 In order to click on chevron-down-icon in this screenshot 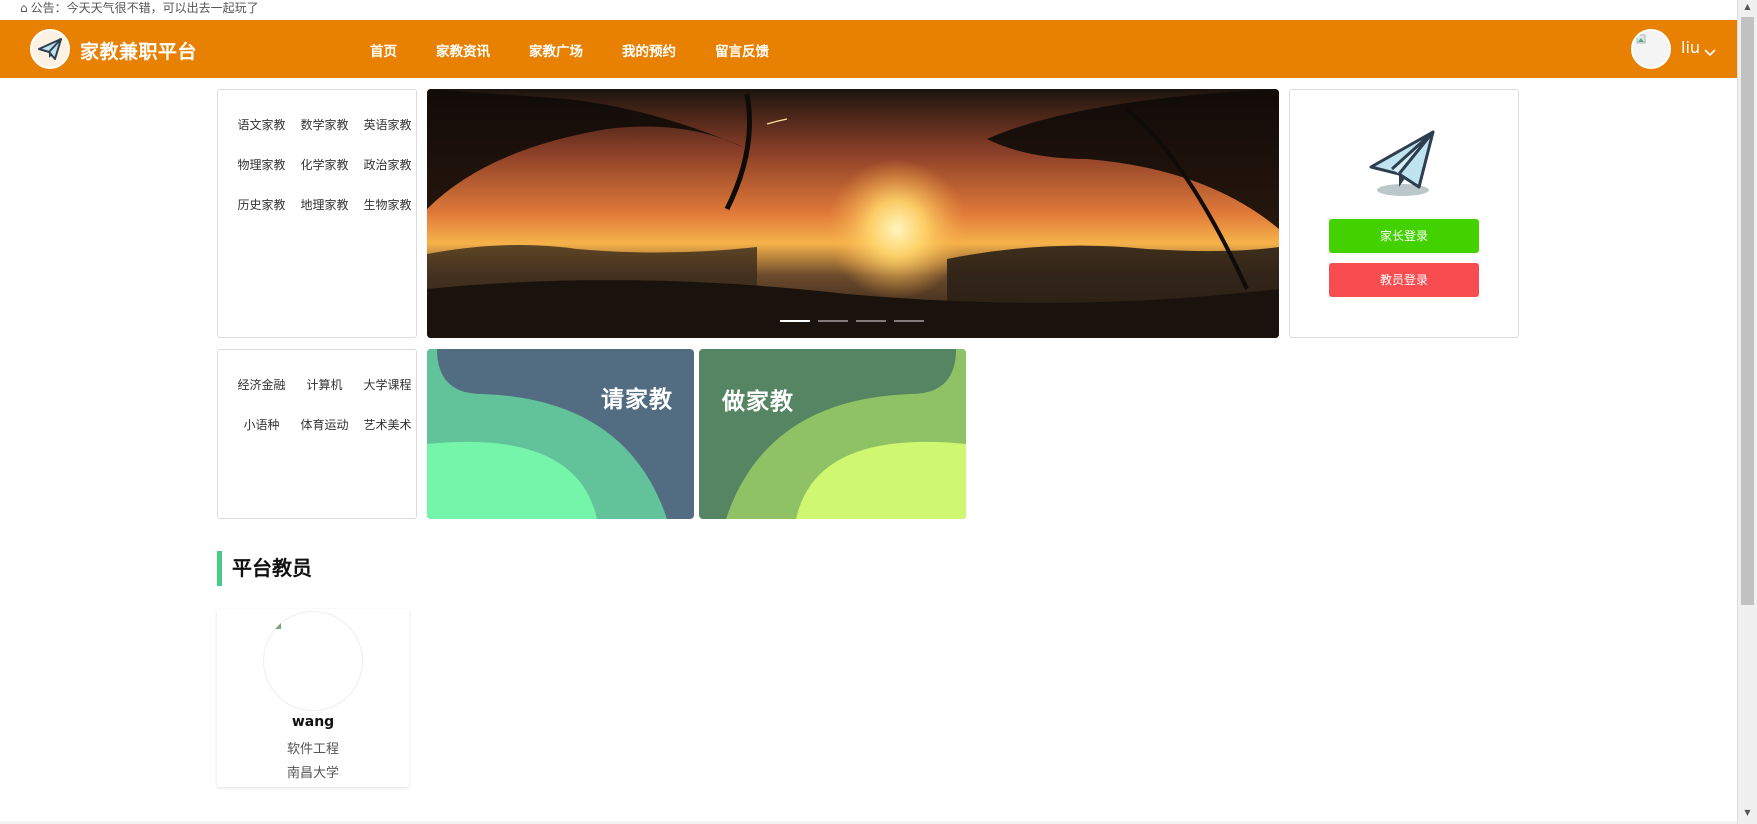, I will do `click(1710, 51)`.